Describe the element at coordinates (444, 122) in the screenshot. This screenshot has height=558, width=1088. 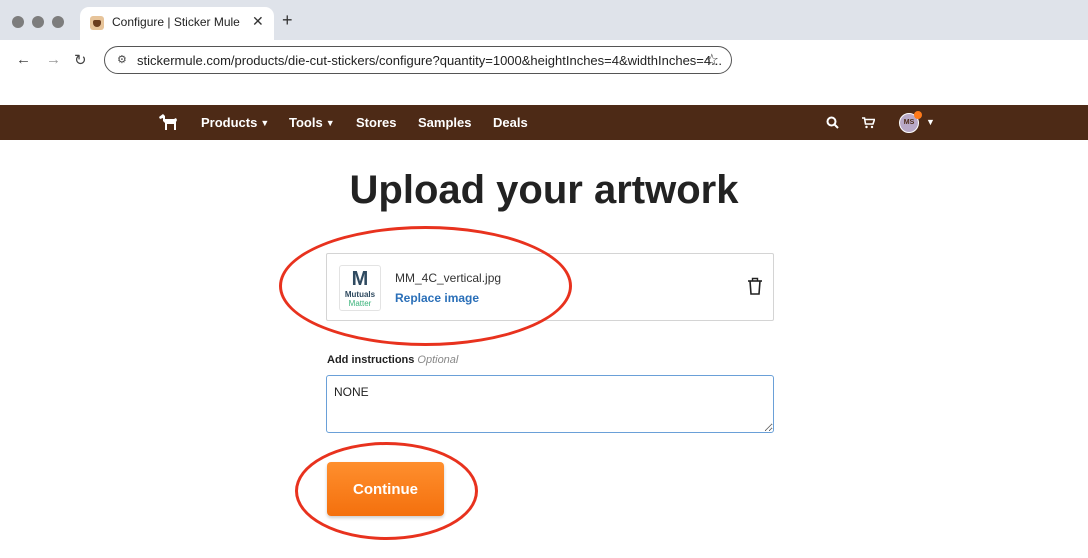
I see `nav-samples: Samples` at that location.